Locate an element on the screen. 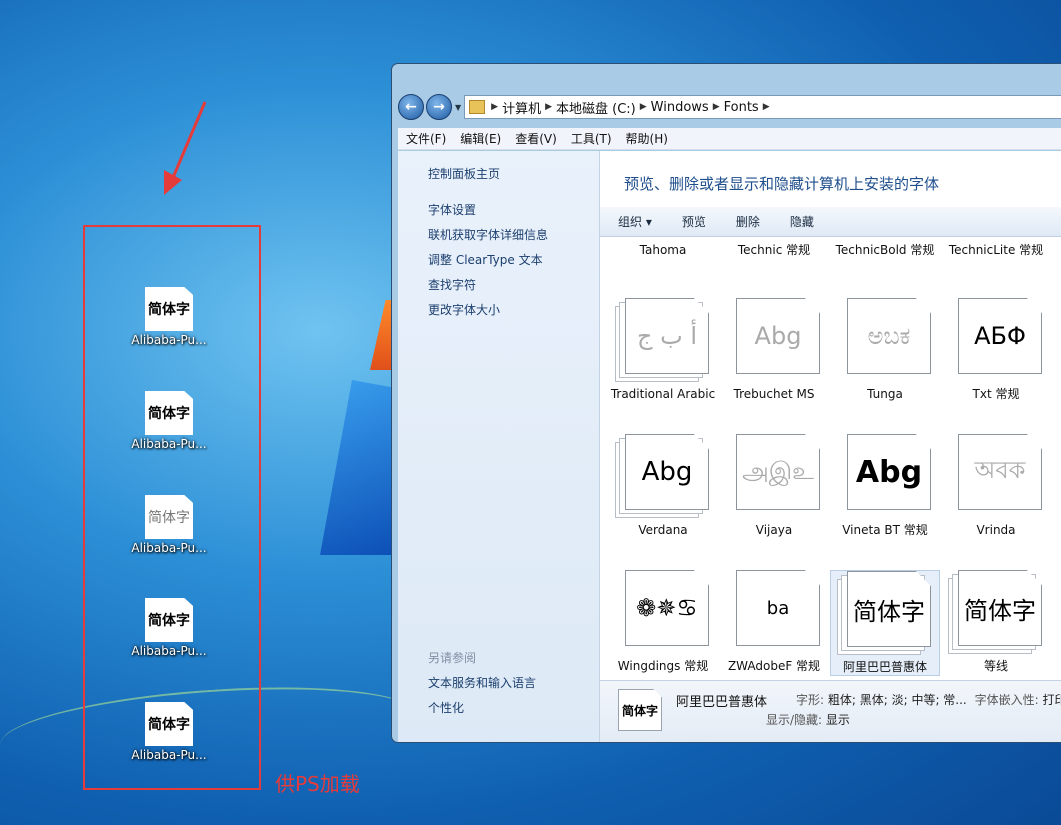 This screenshot has width=1061, height=825. font-tile: ❁✵♋ Wingdings 常规 is located at coordinates (663, 622).